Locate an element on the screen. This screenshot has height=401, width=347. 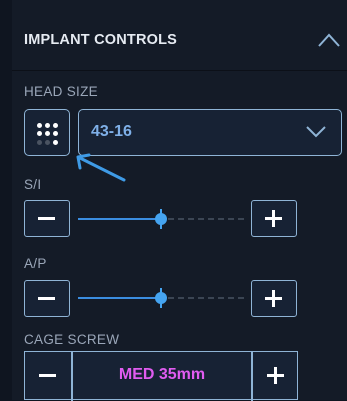
annotation-arrow is located at coordinates (101, 167).